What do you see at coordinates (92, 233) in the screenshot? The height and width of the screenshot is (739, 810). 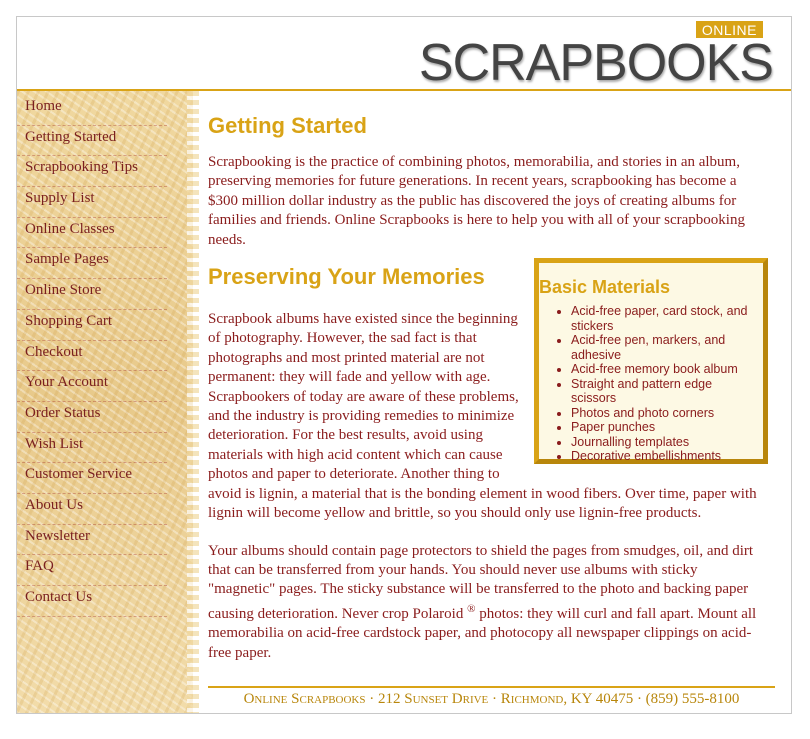 I see `sidebar-item-online-classes: Online Classes` at bounding box center [92, 233].